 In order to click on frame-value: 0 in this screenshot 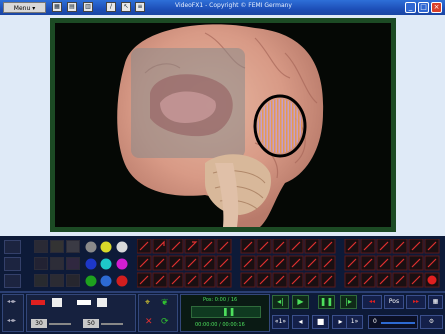, I will do `click(375, 321)`.